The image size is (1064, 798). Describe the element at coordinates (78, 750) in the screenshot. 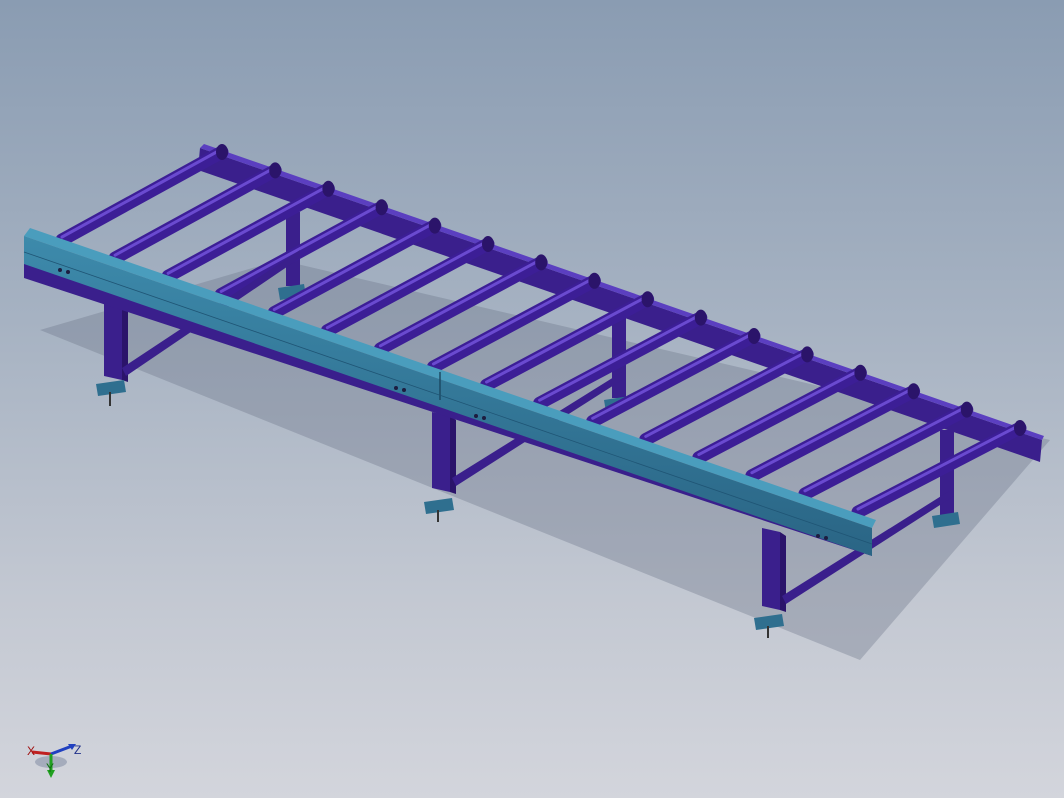

I see `triad-z-label: Z` at that location.